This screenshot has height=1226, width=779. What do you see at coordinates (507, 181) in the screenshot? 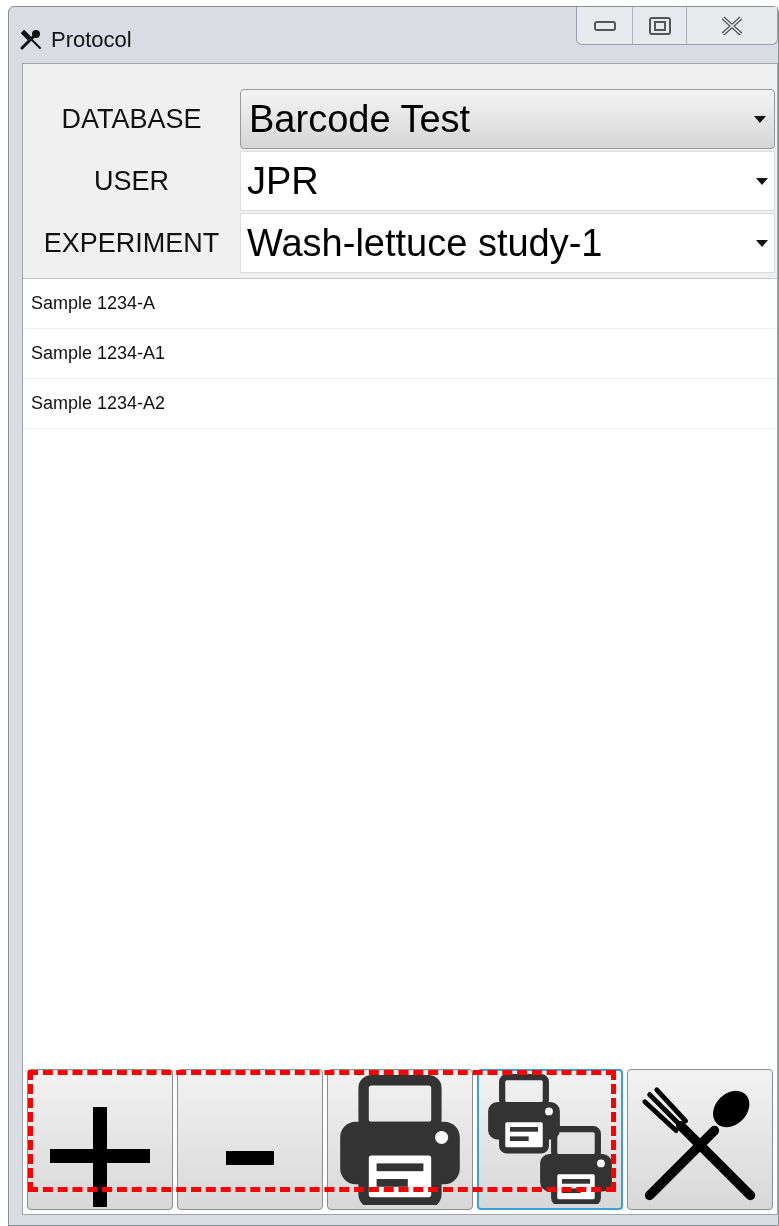
I see `dropdown: JPR` at bounding box center [507, 181].